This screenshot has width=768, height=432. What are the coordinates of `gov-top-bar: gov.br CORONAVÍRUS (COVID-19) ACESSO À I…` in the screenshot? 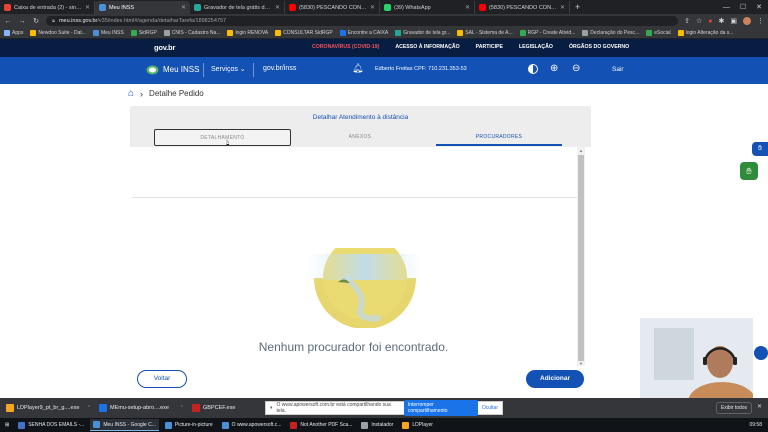 It's located at (384, 48).